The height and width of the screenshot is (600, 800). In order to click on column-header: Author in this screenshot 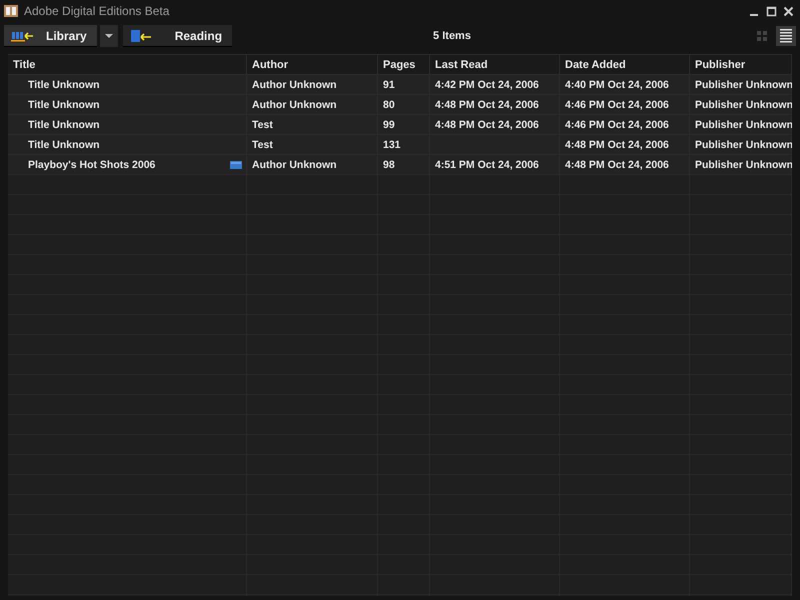, I will do `click(312, 64)`.